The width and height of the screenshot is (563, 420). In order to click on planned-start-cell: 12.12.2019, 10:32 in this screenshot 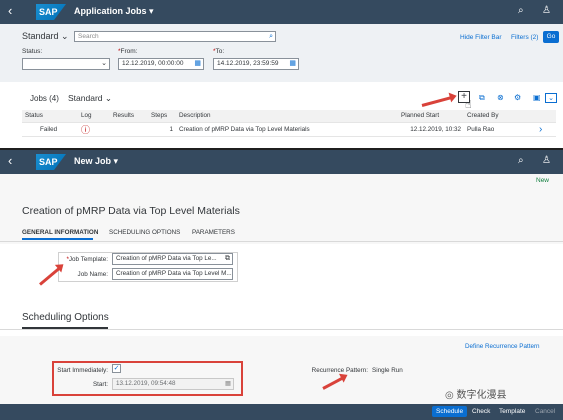, I will do `click(431, 129)`.